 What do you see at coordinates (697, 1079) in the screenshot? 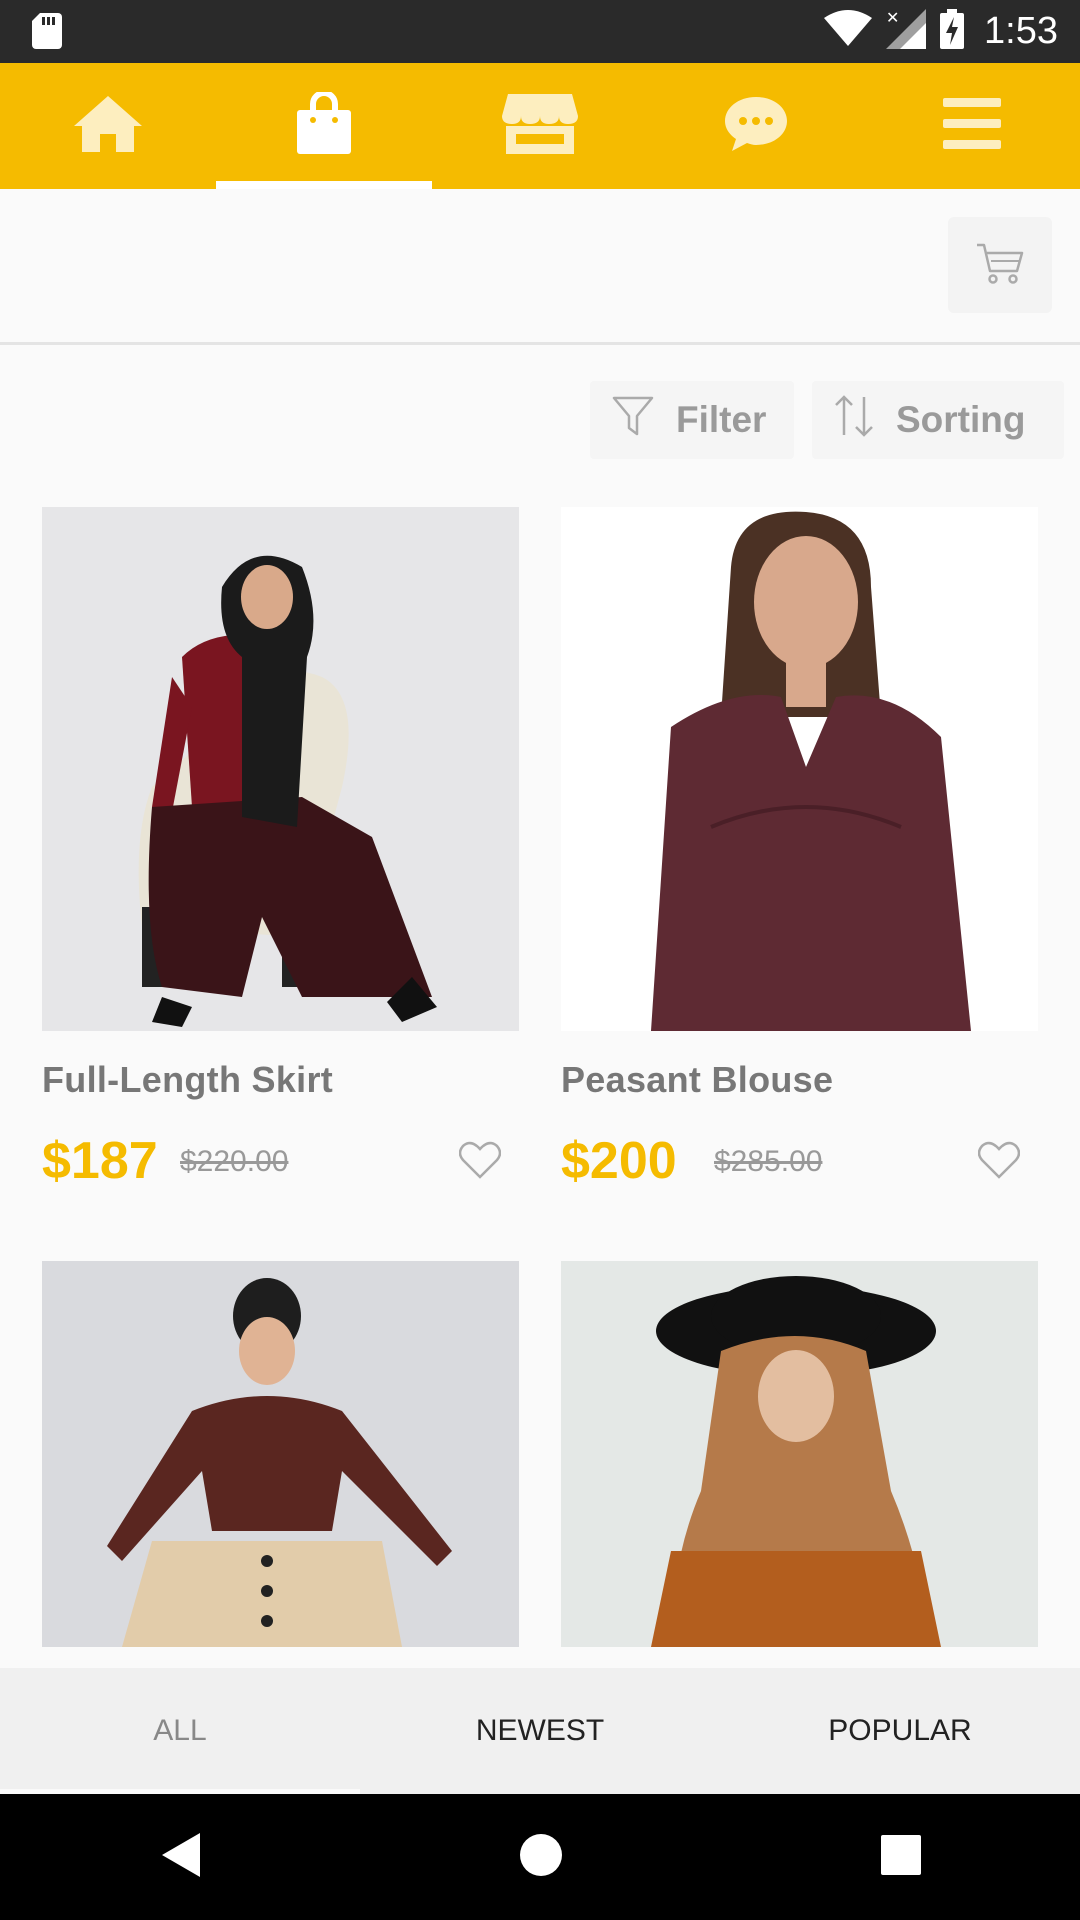
I see `product-name: Peasant Blouse` at bounding box center [697, 1079].